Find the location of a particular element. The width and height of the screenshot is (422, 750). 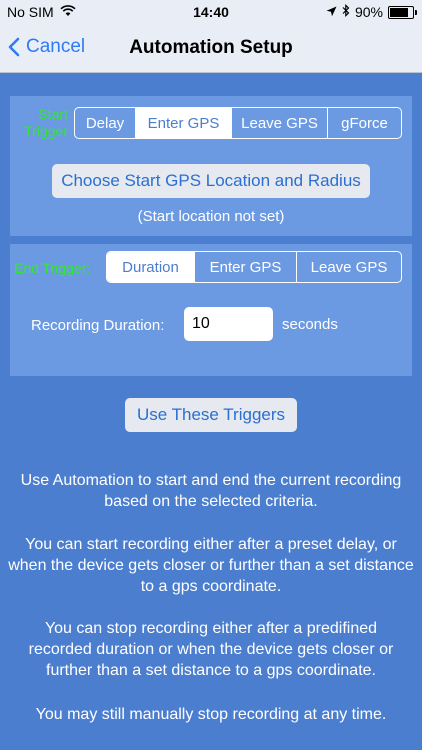

use-these-triggers-button: Use These Triggers is located at coordinates (211, 415).